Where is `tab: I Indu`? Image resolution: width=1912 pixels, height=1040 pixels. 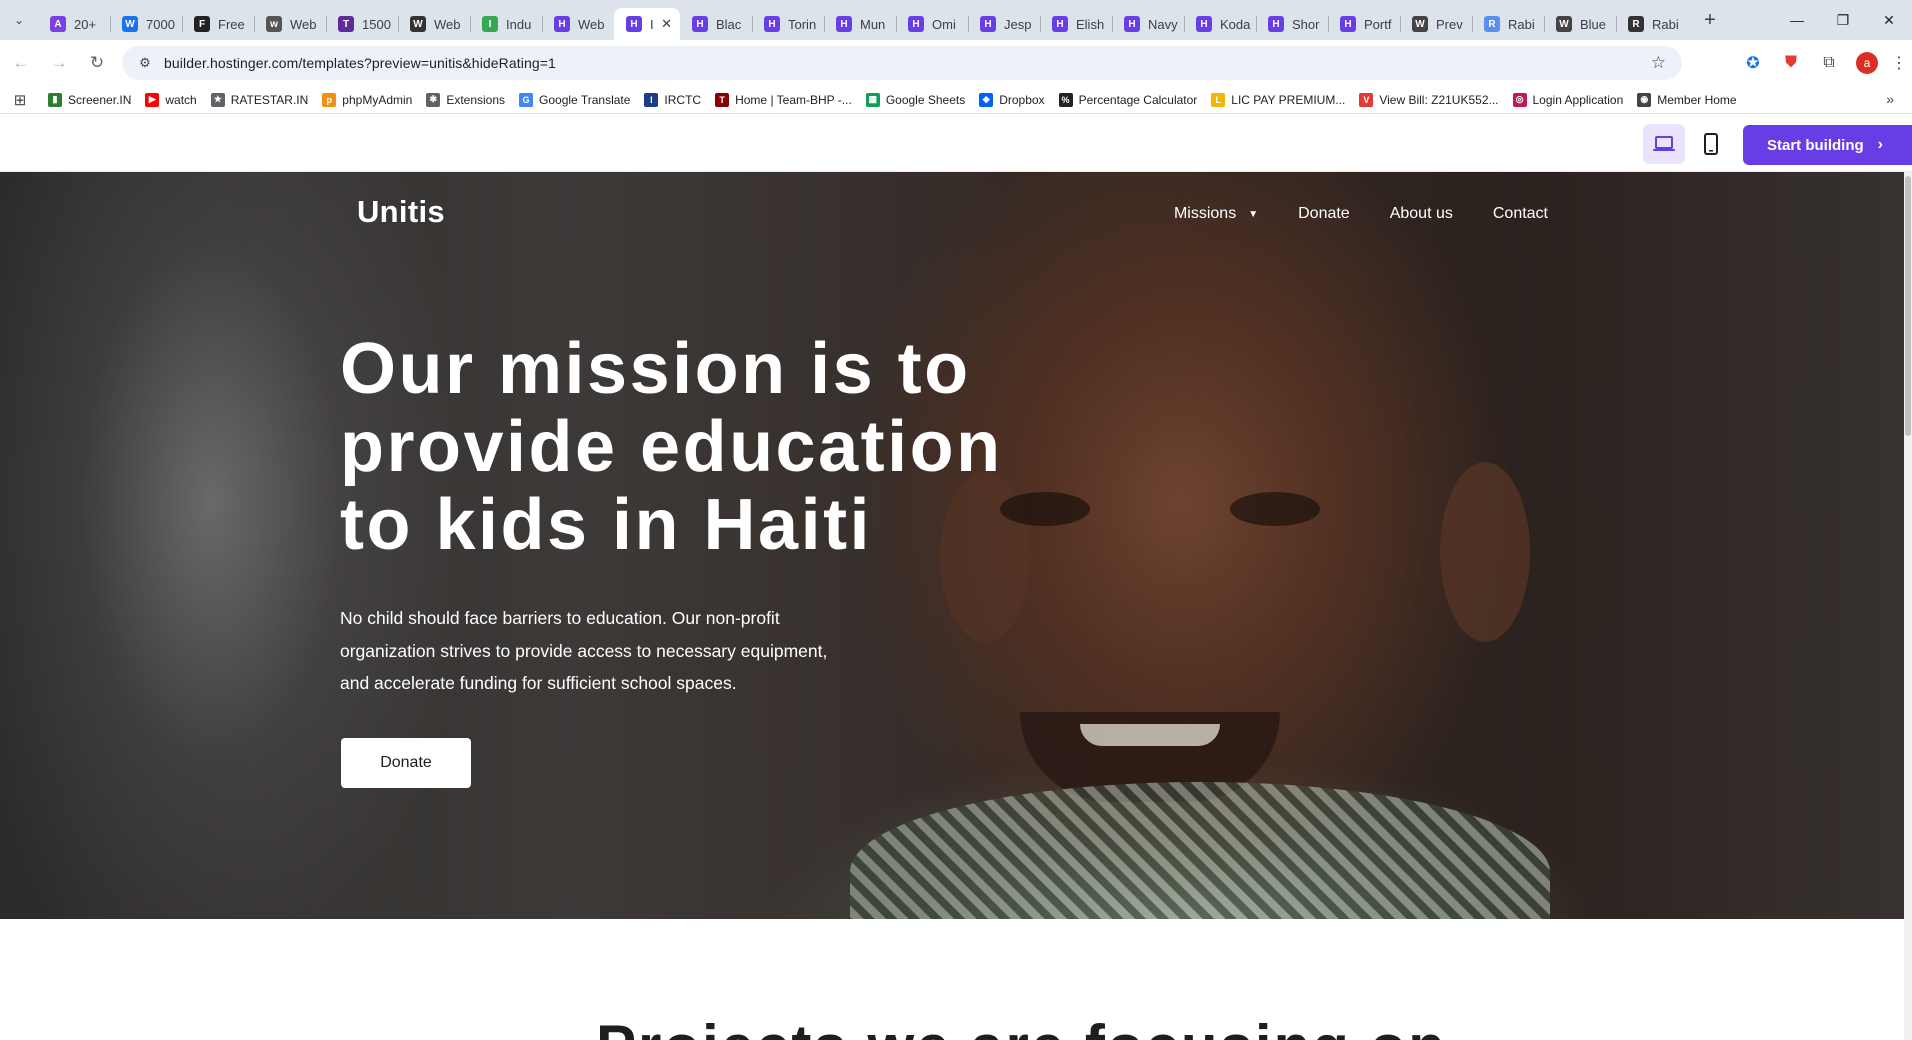 tab: I Indu is located at coordinates (506, 24).